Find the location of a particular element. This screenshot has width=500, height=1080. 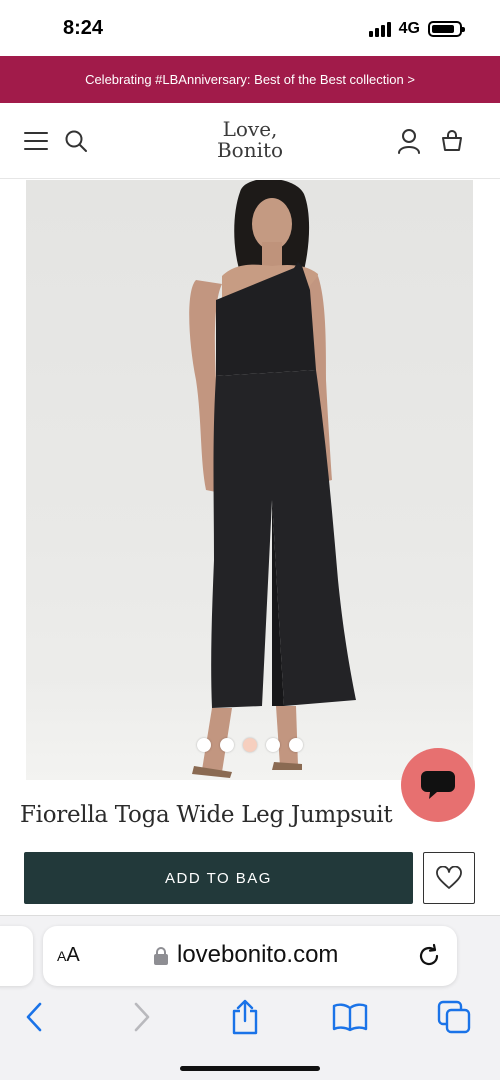

logo-line1: Love, is located at coordinates (250, 129).